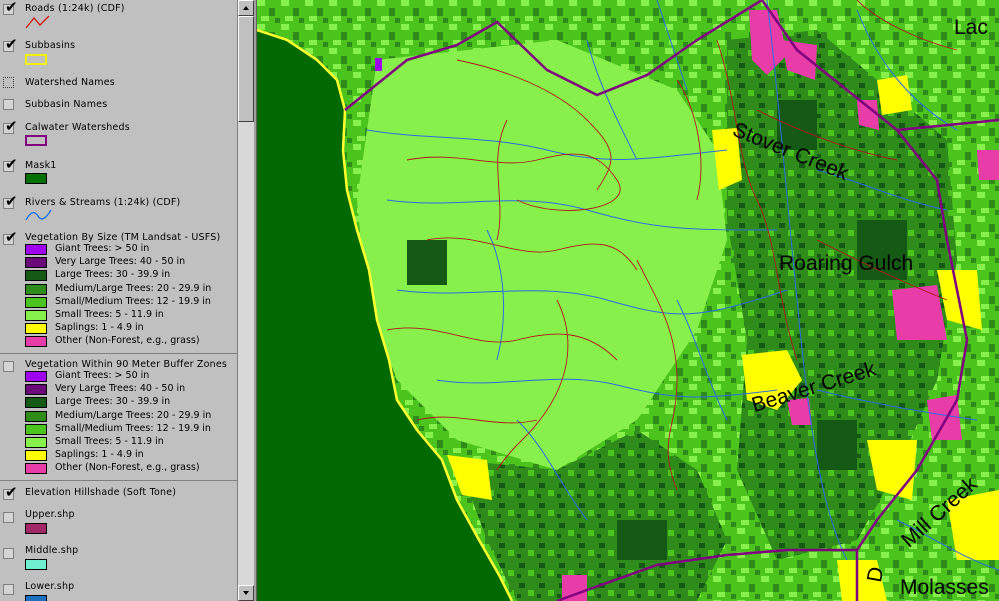 The width and height of the screenshot is (999, 601). Describe the element at coordinates (131, 416) in the screenshot. I see `veg-buffer-class-row: Medium/Large Trees: 20 - 29.9 in` at that location.